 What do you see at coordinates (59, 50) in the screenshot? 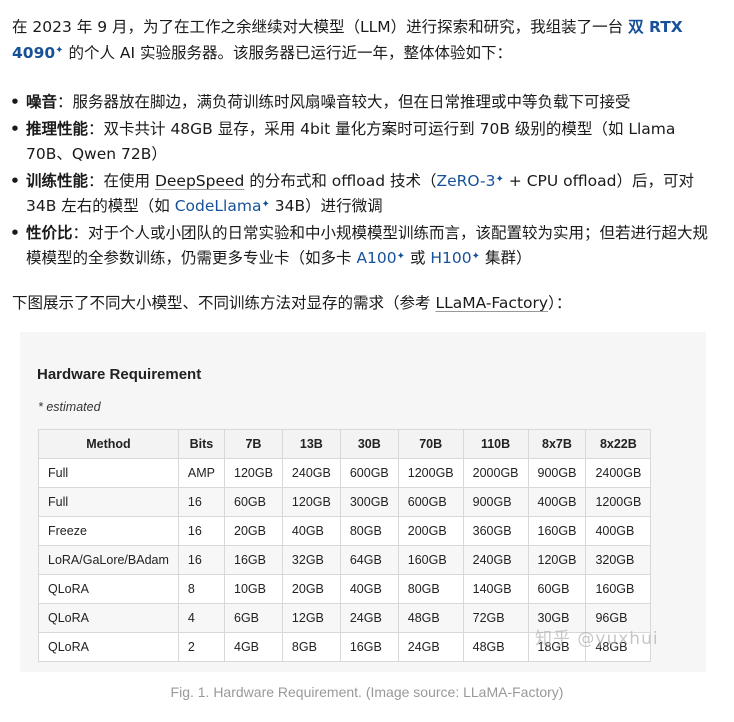
I see `gpu-link-sup-icon: ✦` at bounding box center [59, 50].